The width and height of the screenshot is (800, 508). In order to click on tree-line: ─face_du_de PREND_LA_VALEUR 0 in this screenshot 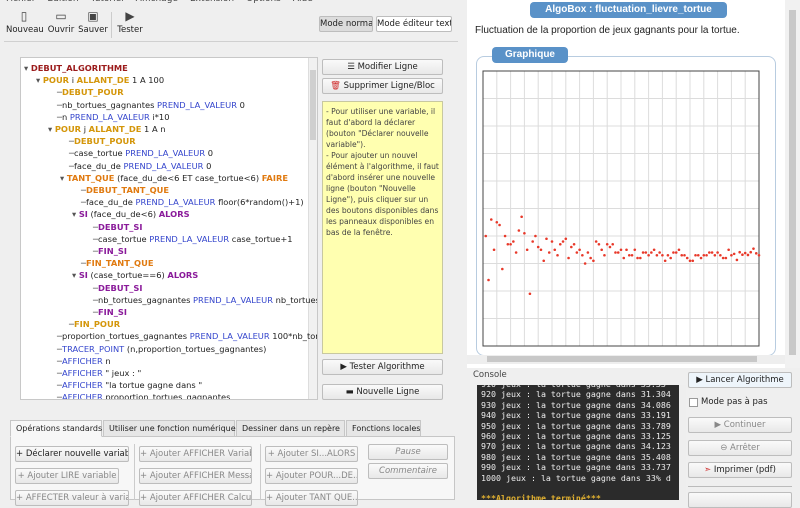, I will do `click(140, 166)`.